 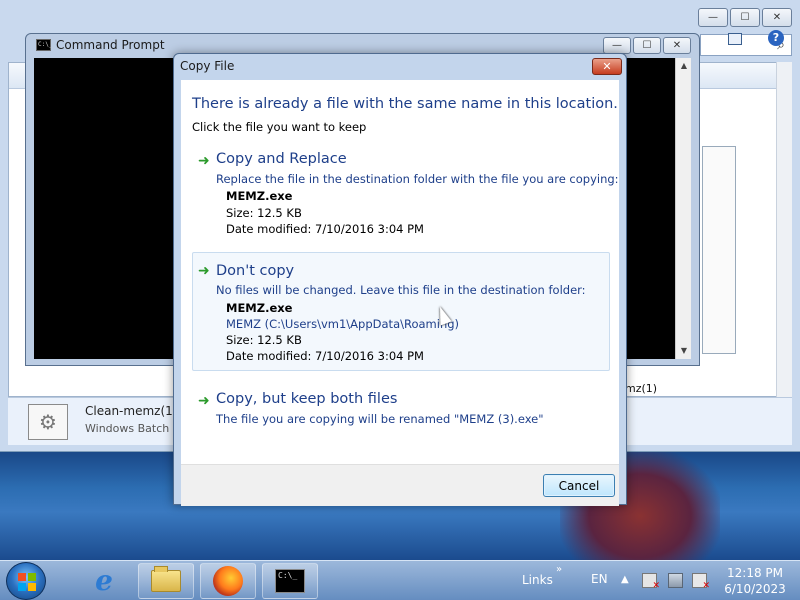 I want to click on taskbar: e C:\_ Links » EN ▲ 12:18 PM 6/10/2023, so click(x=400, y=580).